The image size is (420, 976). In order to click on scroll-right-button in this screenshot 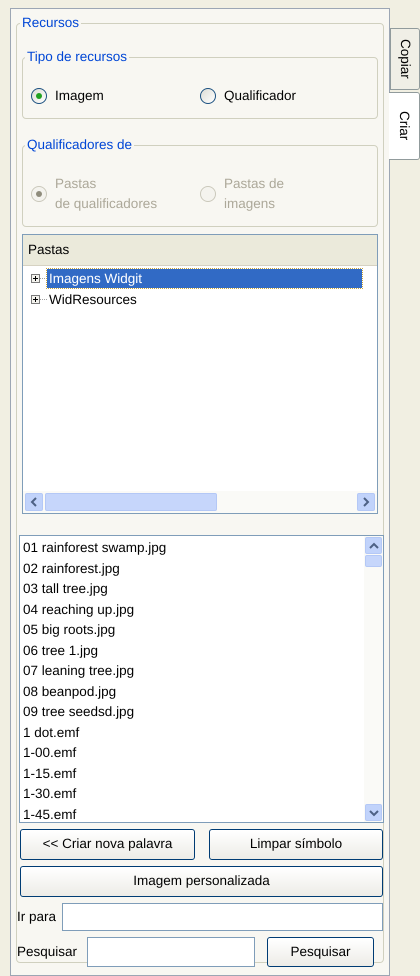, I will do `click(366, 502)`.